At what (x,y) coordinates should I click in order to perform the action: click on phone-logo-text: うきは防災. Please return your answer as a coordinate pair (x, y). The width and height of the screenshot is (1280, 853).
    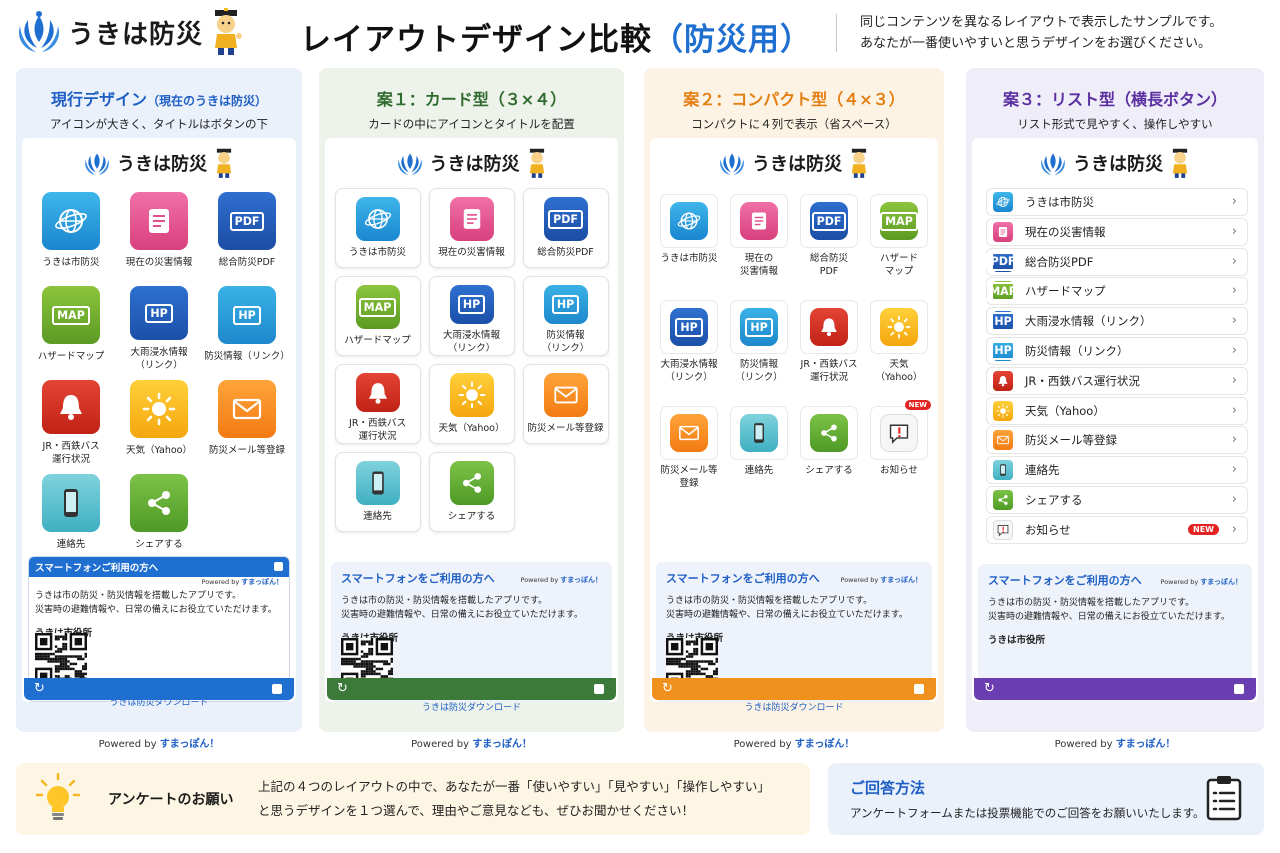
    Looking at the image, I should click on (162, 164).